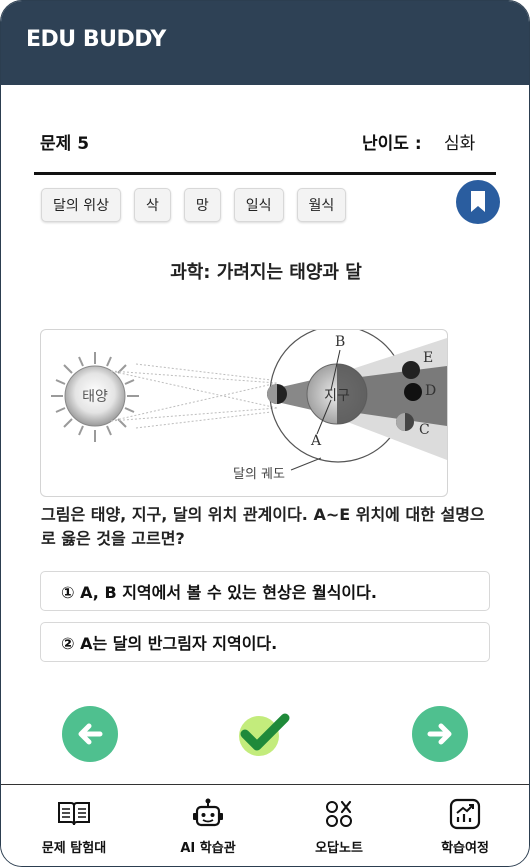 Image resolution: width=530 pixels, height=867 pixels. I want to click on chart-up-icon, so click(465, 814).